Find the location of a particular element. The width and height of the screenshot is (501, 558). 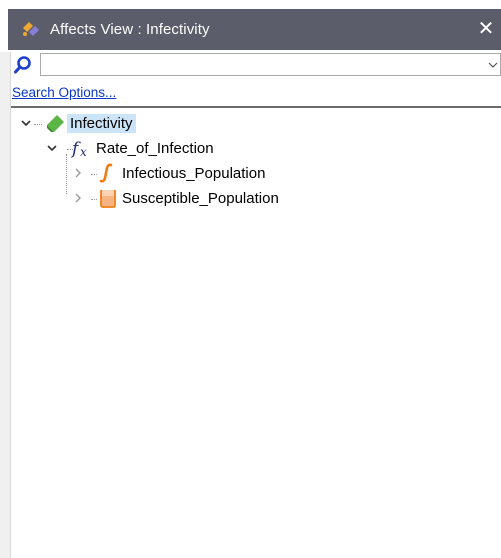

tree-node-infectivity: Infectivity is located at coordinates (77, 123).